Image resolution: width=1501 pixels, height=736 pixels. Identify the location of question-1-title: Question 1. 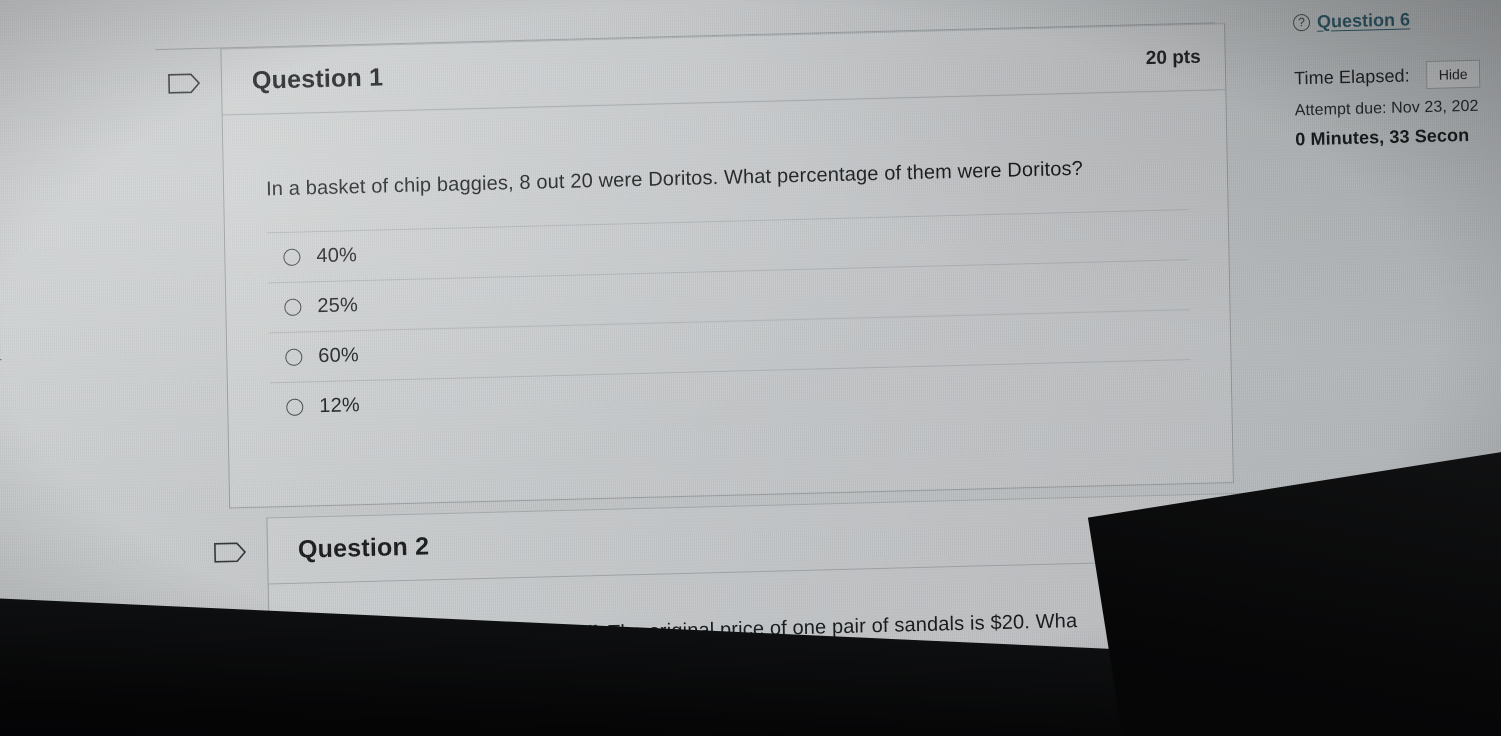
(317, 79).